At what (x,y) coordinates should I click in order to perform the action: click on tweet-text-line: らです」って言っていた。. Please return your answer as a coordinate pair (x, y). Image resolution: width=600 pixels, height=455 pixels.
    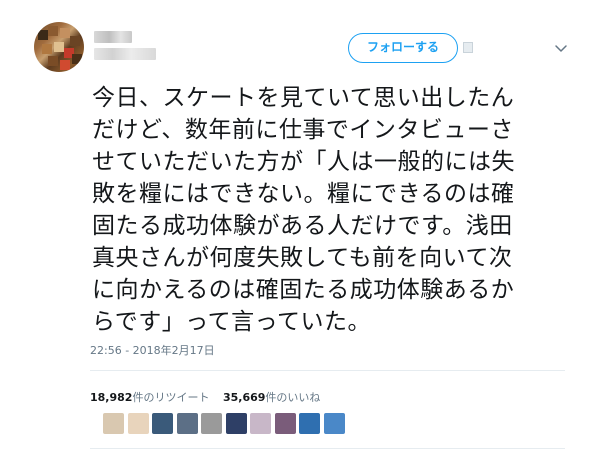
    Looking at the image, I should click on (232, 322).